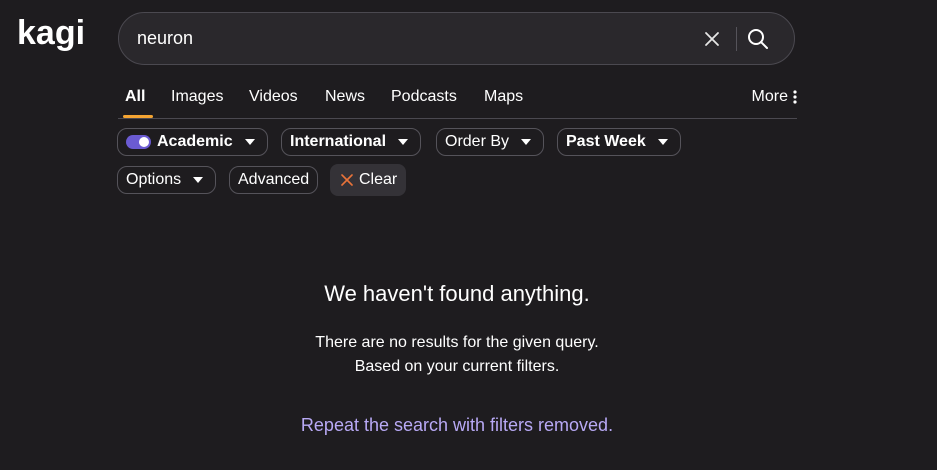  I want to click on tab-news: News, so click(345, 97).